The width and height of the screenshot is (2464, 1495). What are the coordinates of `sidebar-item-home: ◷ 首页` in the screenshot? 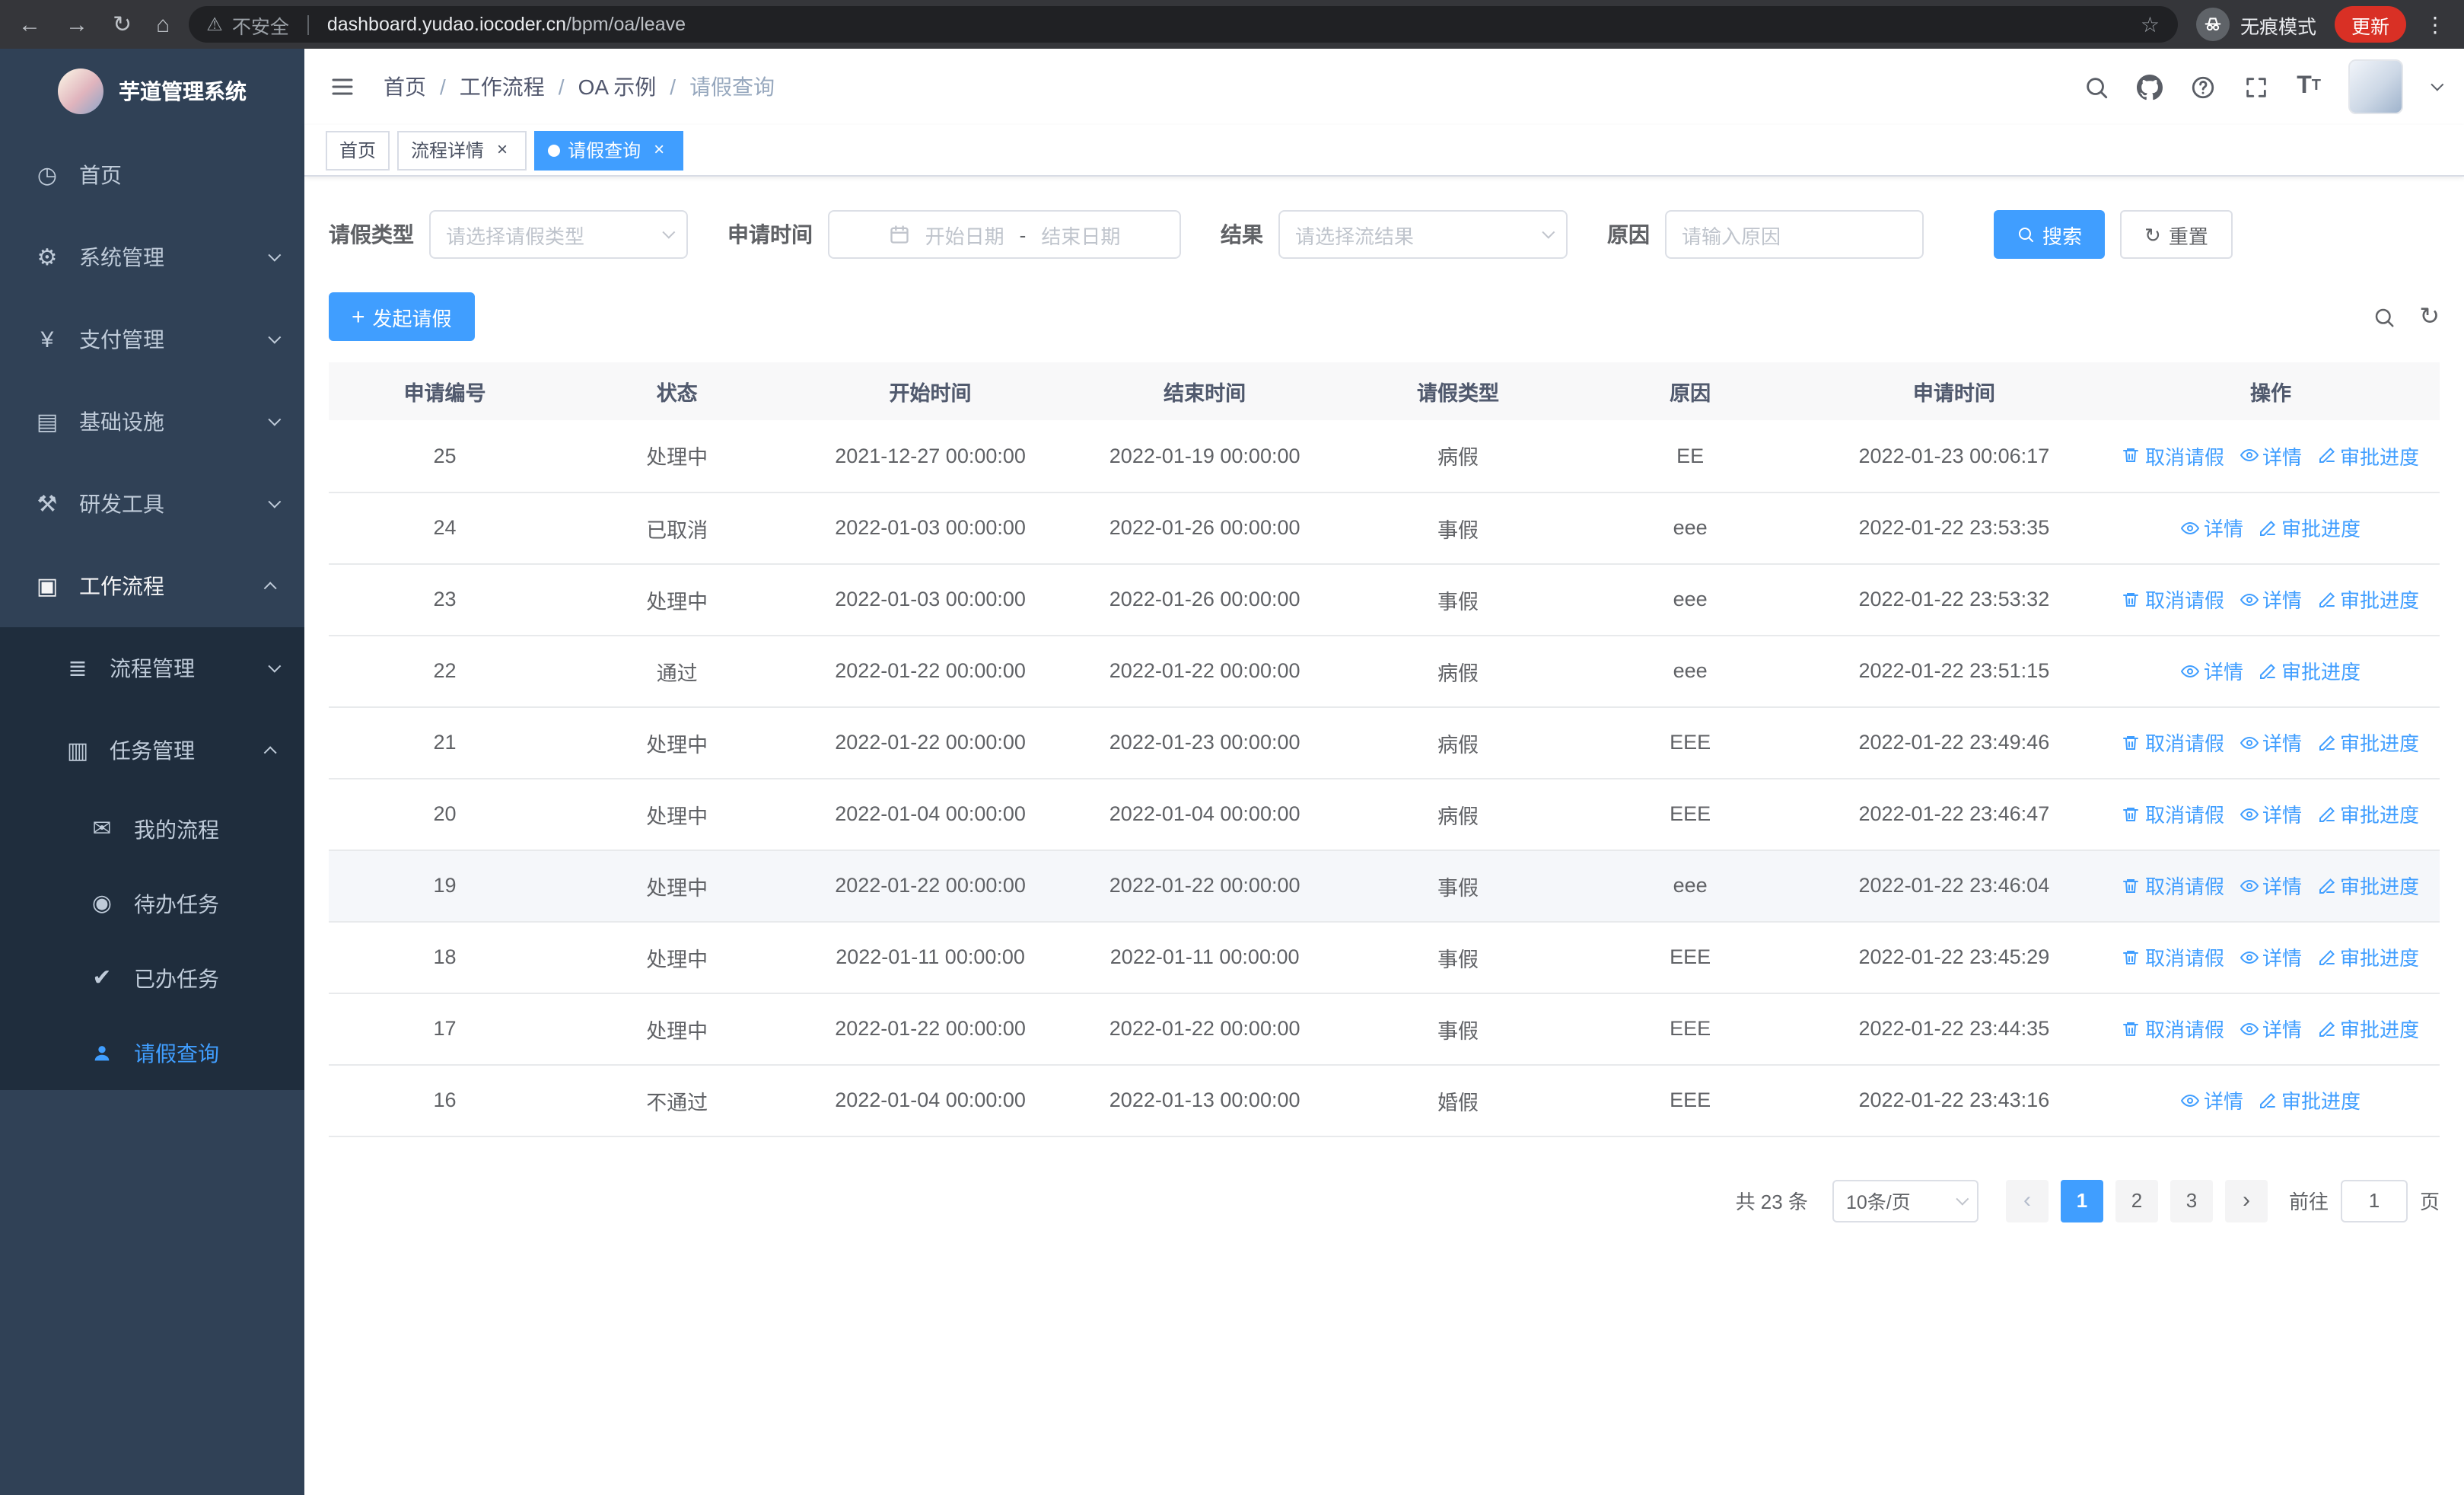 It's located at (152, 175).